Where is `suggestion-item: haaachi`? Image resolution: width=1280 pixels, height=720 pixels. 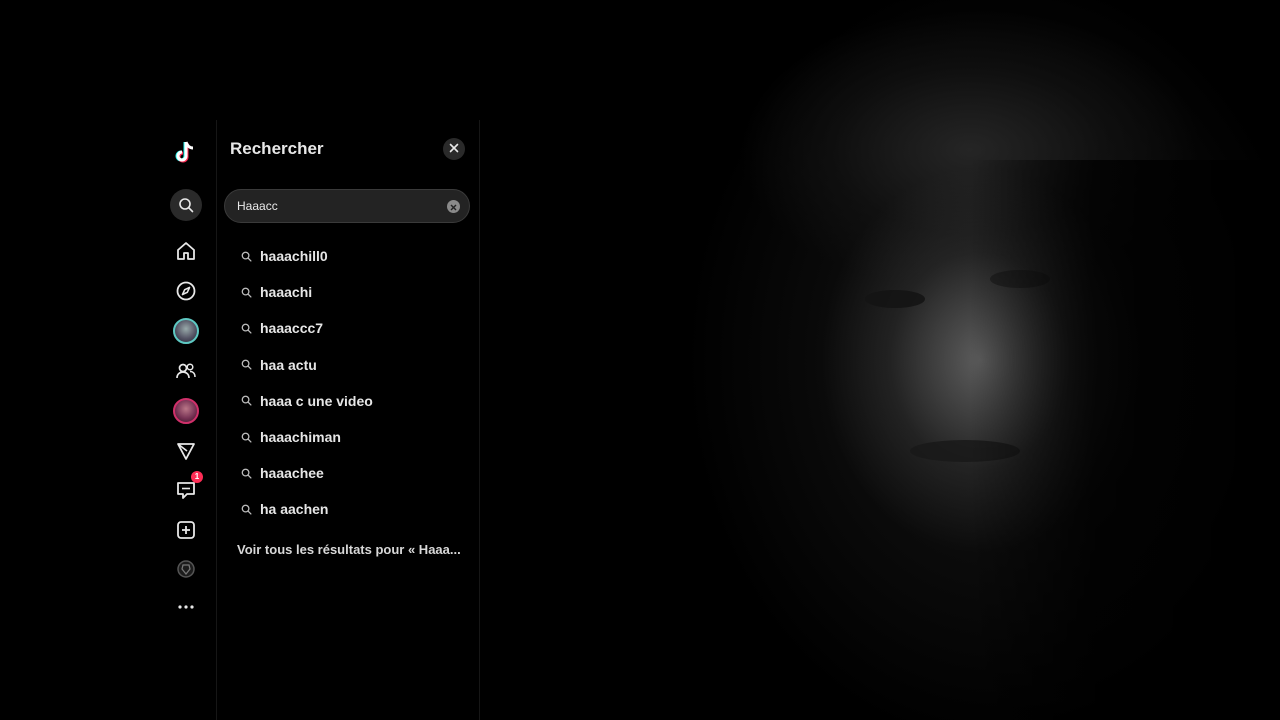 suggestion-item: haaachi is located at coordinates (348, 292).